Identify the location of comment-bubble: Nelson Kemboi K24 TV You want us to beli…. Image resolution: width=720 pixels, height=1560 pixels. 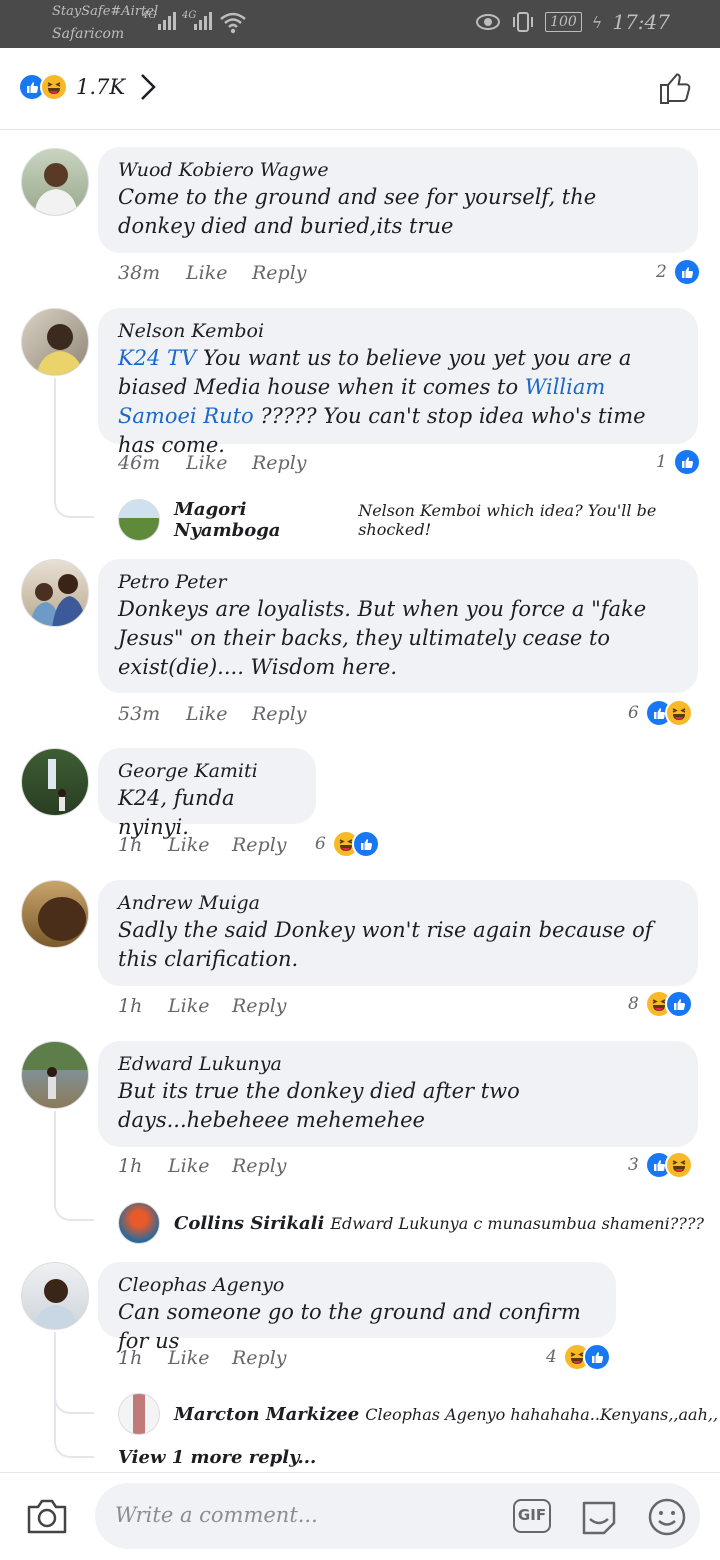
(398, 382).